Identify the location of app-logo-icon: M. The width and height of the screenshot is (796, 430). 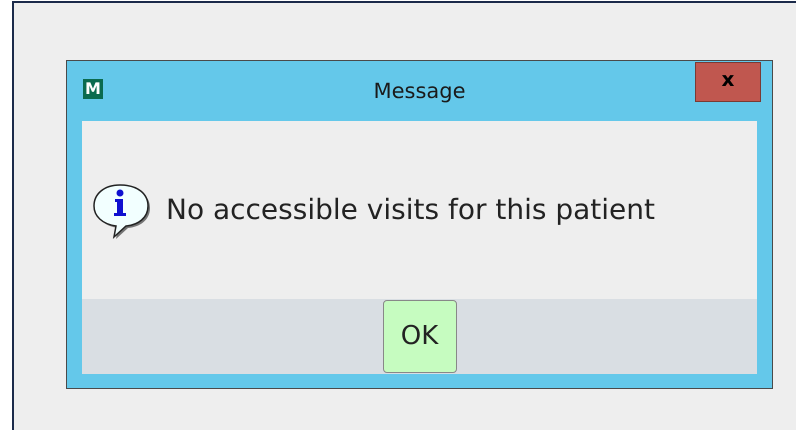
(93, 89).